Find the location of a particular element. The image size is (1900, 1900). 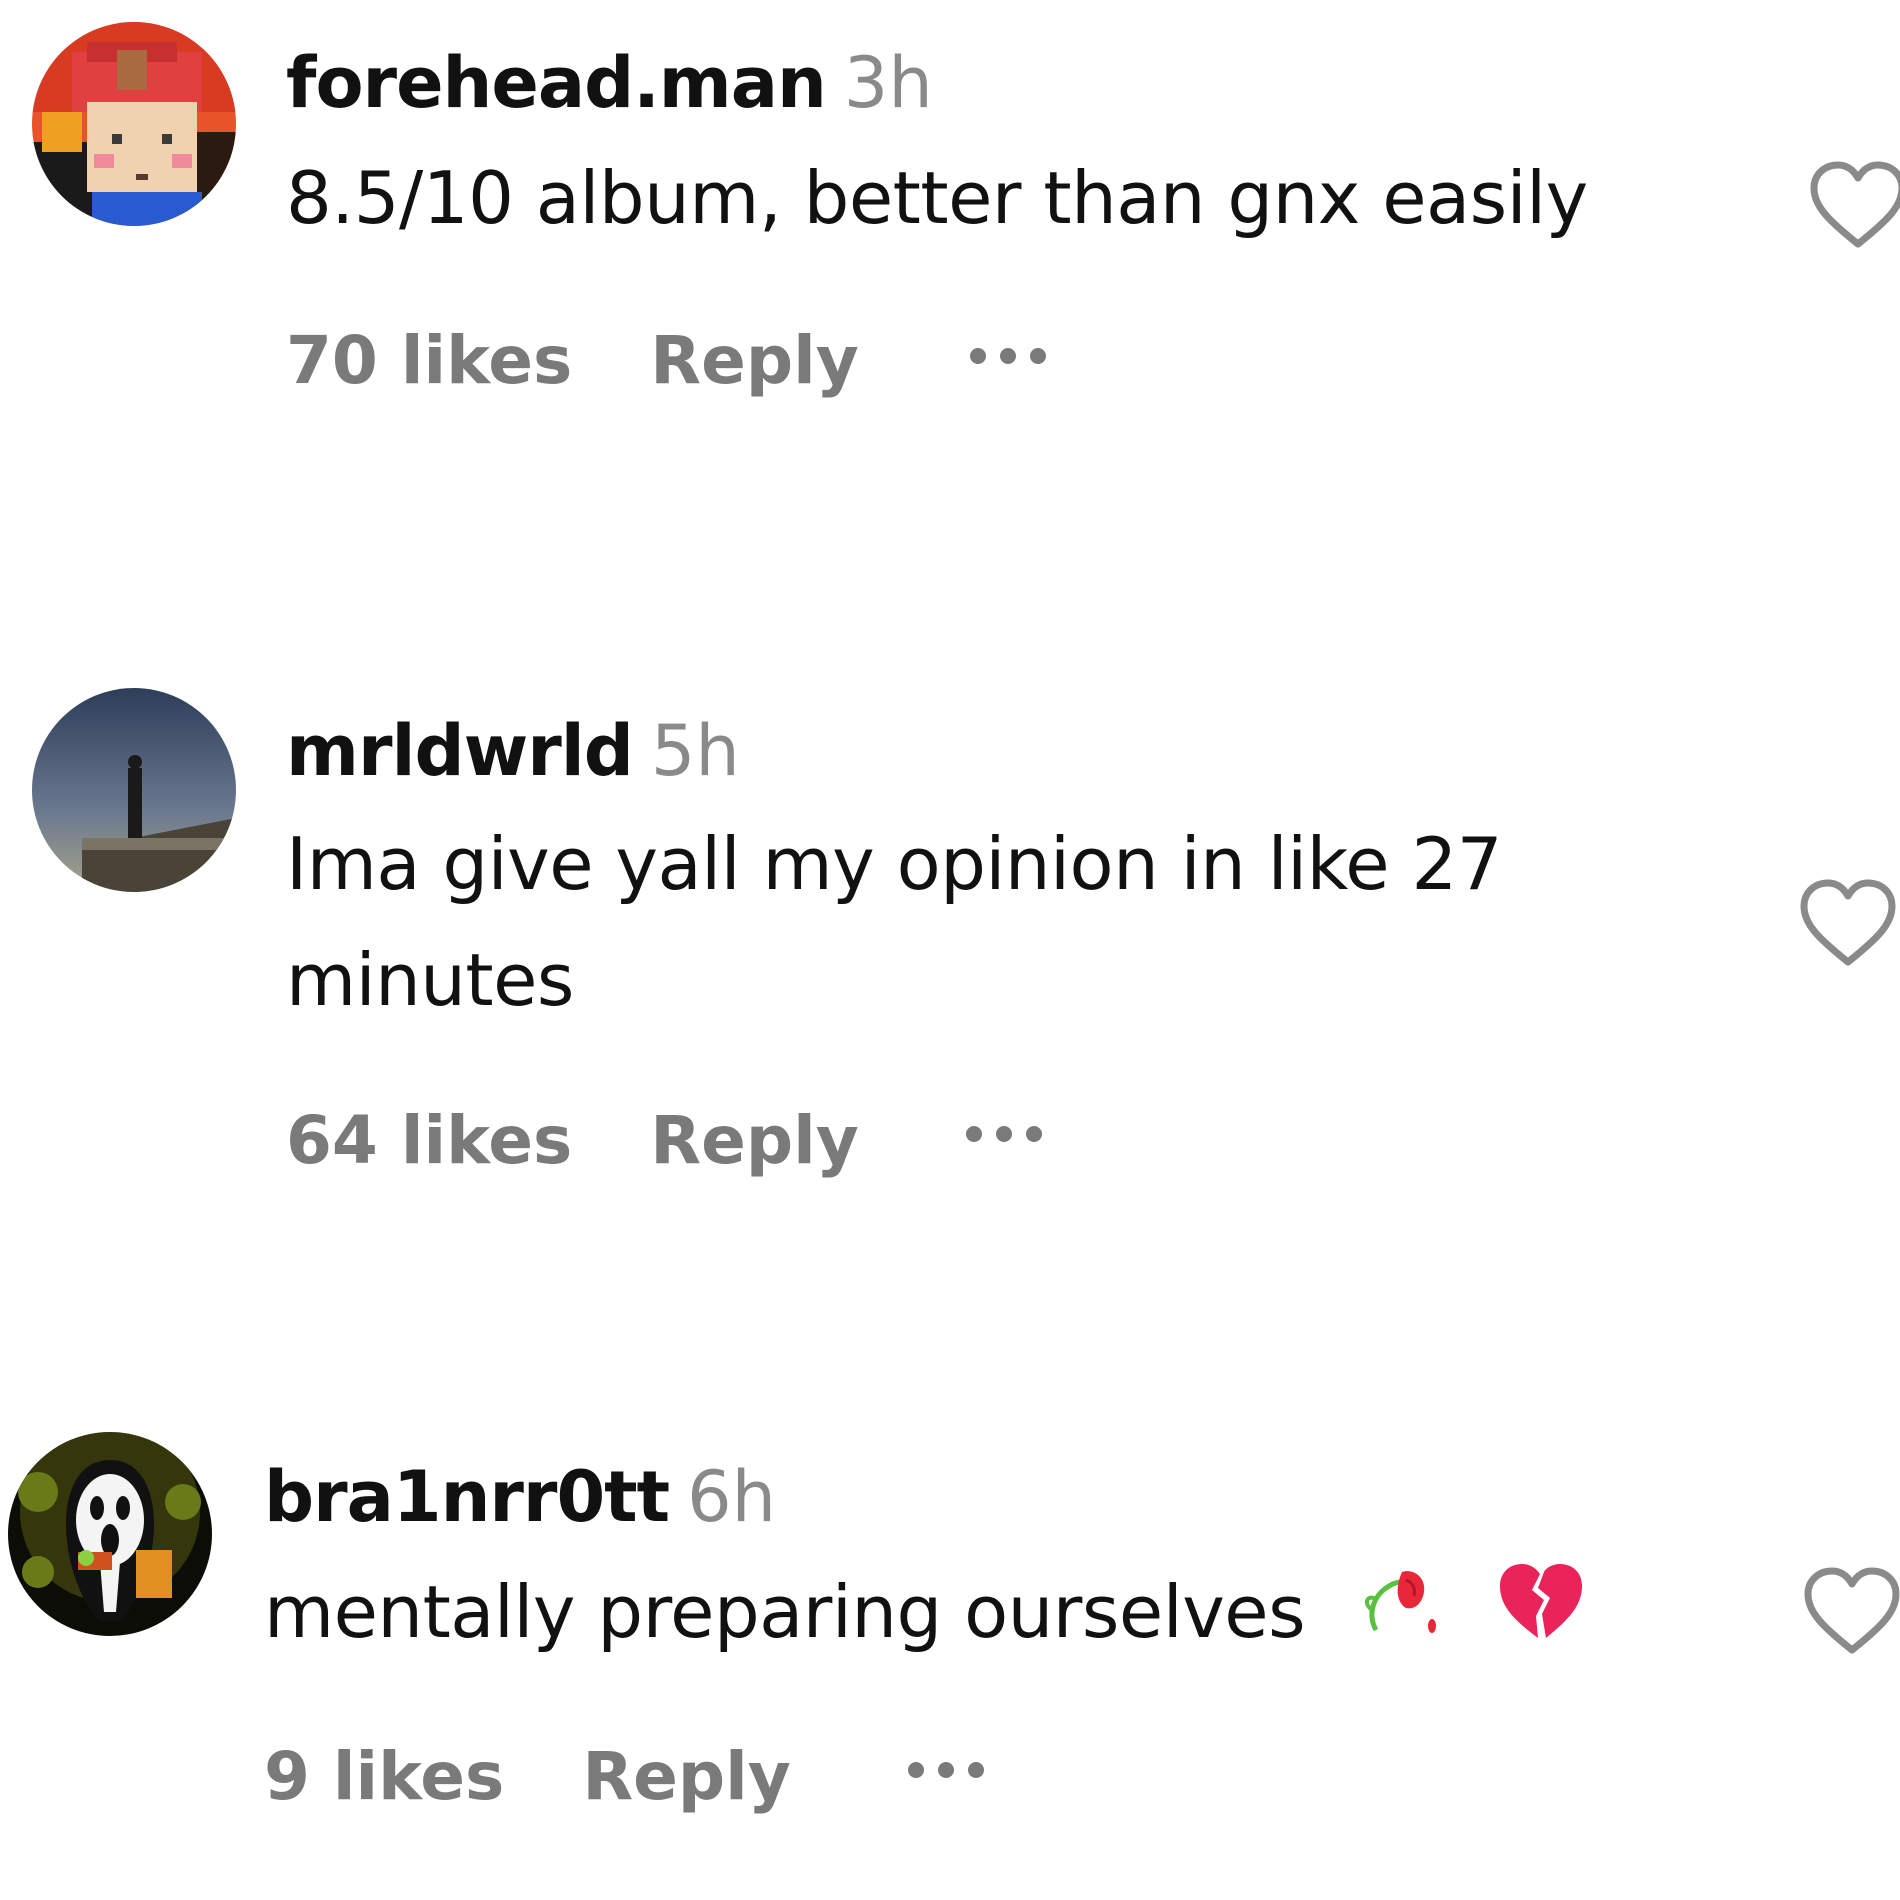

comment-actions: 64 likes Reply is located at coordinates (572, 1141).